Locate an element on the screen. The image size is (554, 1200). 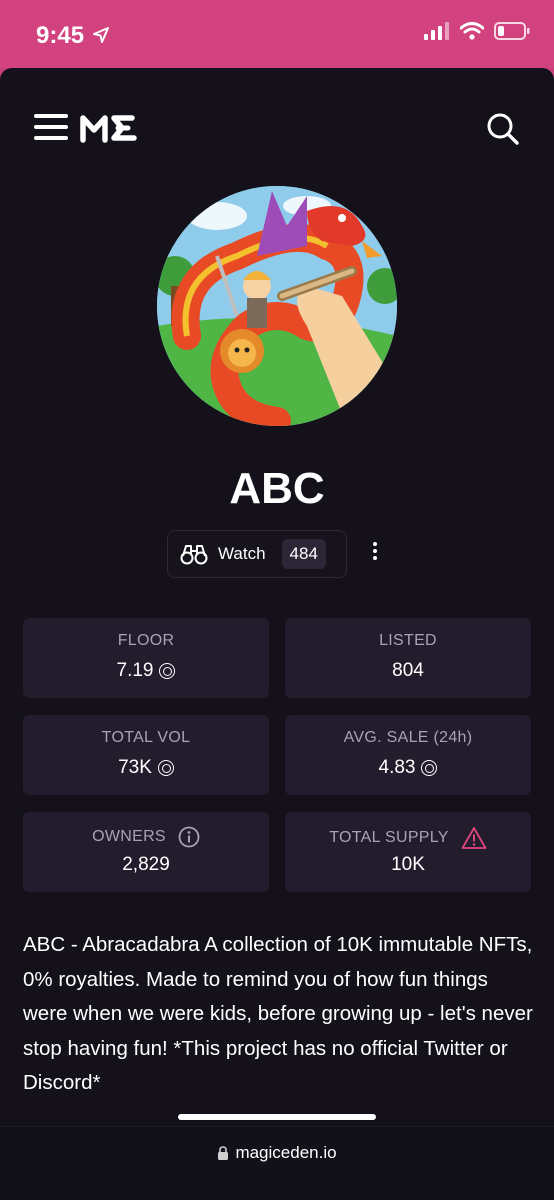
battery-icon is located at coordinates (512, 31).